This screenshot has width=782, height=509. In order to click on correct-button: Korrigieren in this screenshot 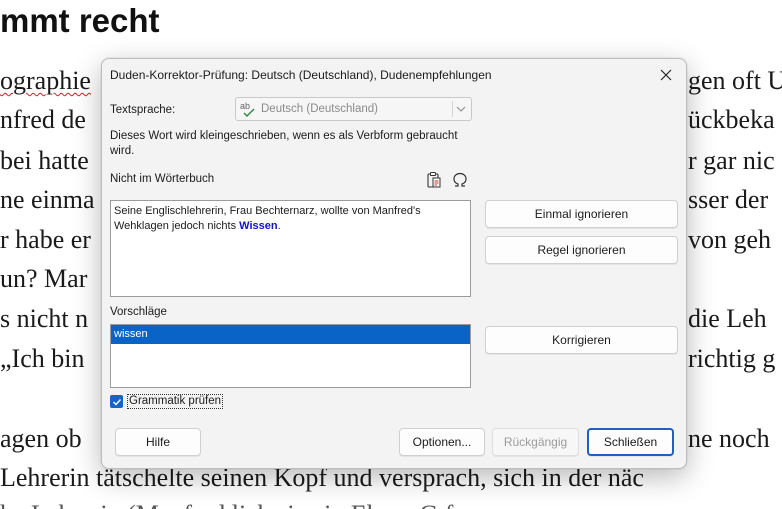, I will do `click(581, 340)`.